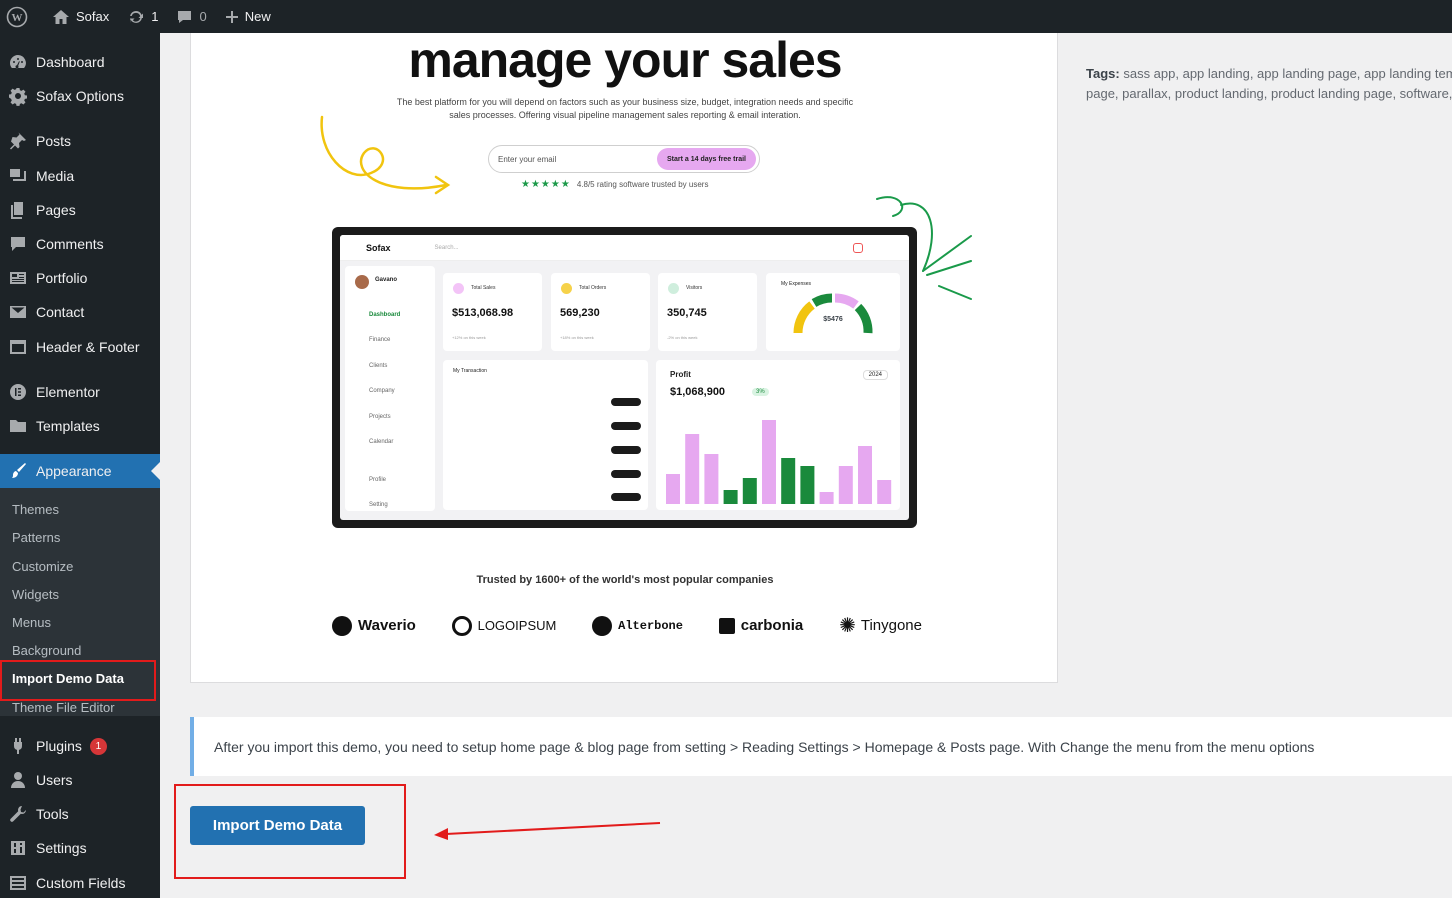  What do you see at coordinates (858, 247) in the screenshot?
I see `notification-icon` at bounding box center [858, 247].